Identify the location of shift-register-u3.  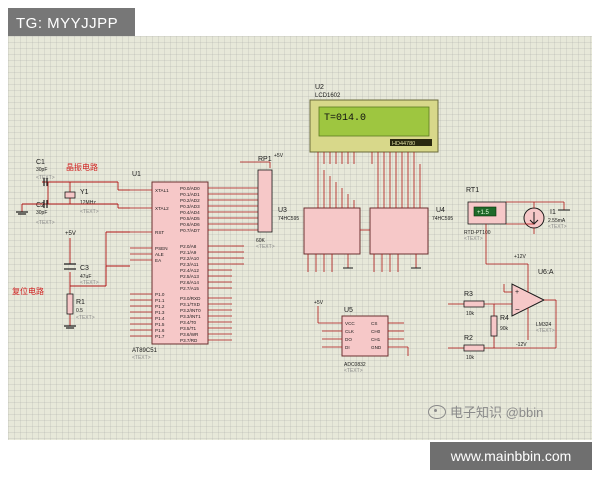
(332, 231).